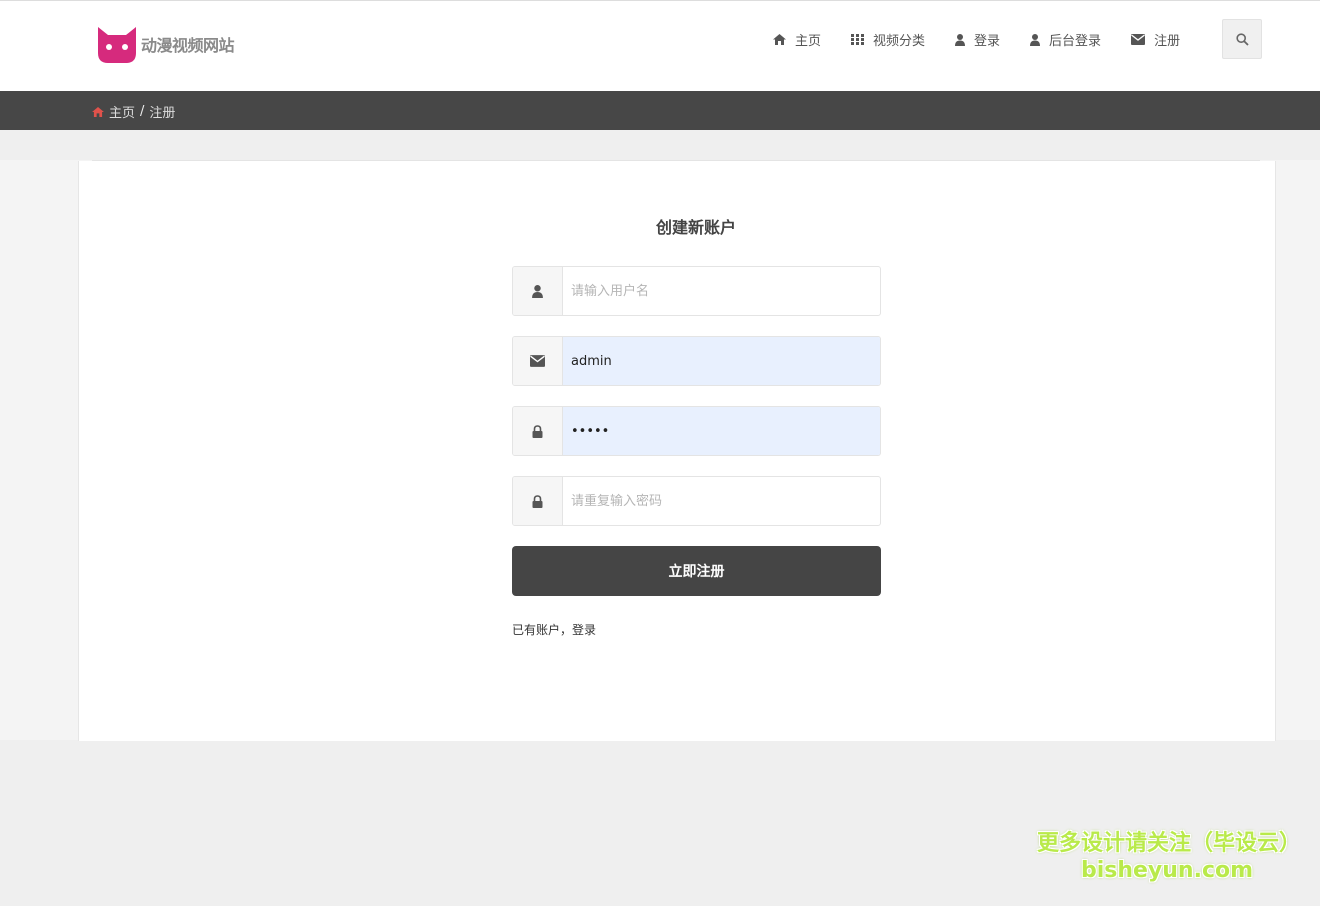 Image resolution: width=1320 pixels, height=906 pixels. I want to click on breadcrumb-bar: 主页 / 注册, so click(660, 110).